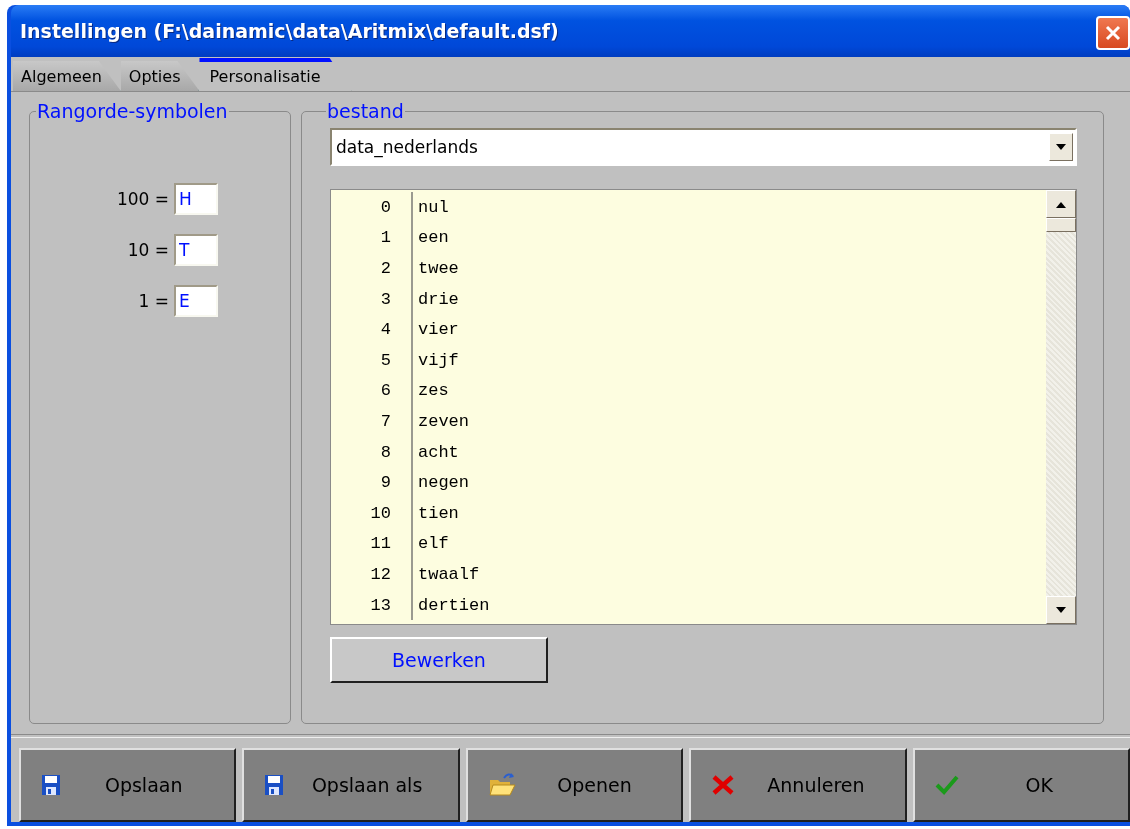 The image size is (1130, 829). Describe the element at coordinates (372, 360) in the screenshot. I see `row-number: 5` at that location.